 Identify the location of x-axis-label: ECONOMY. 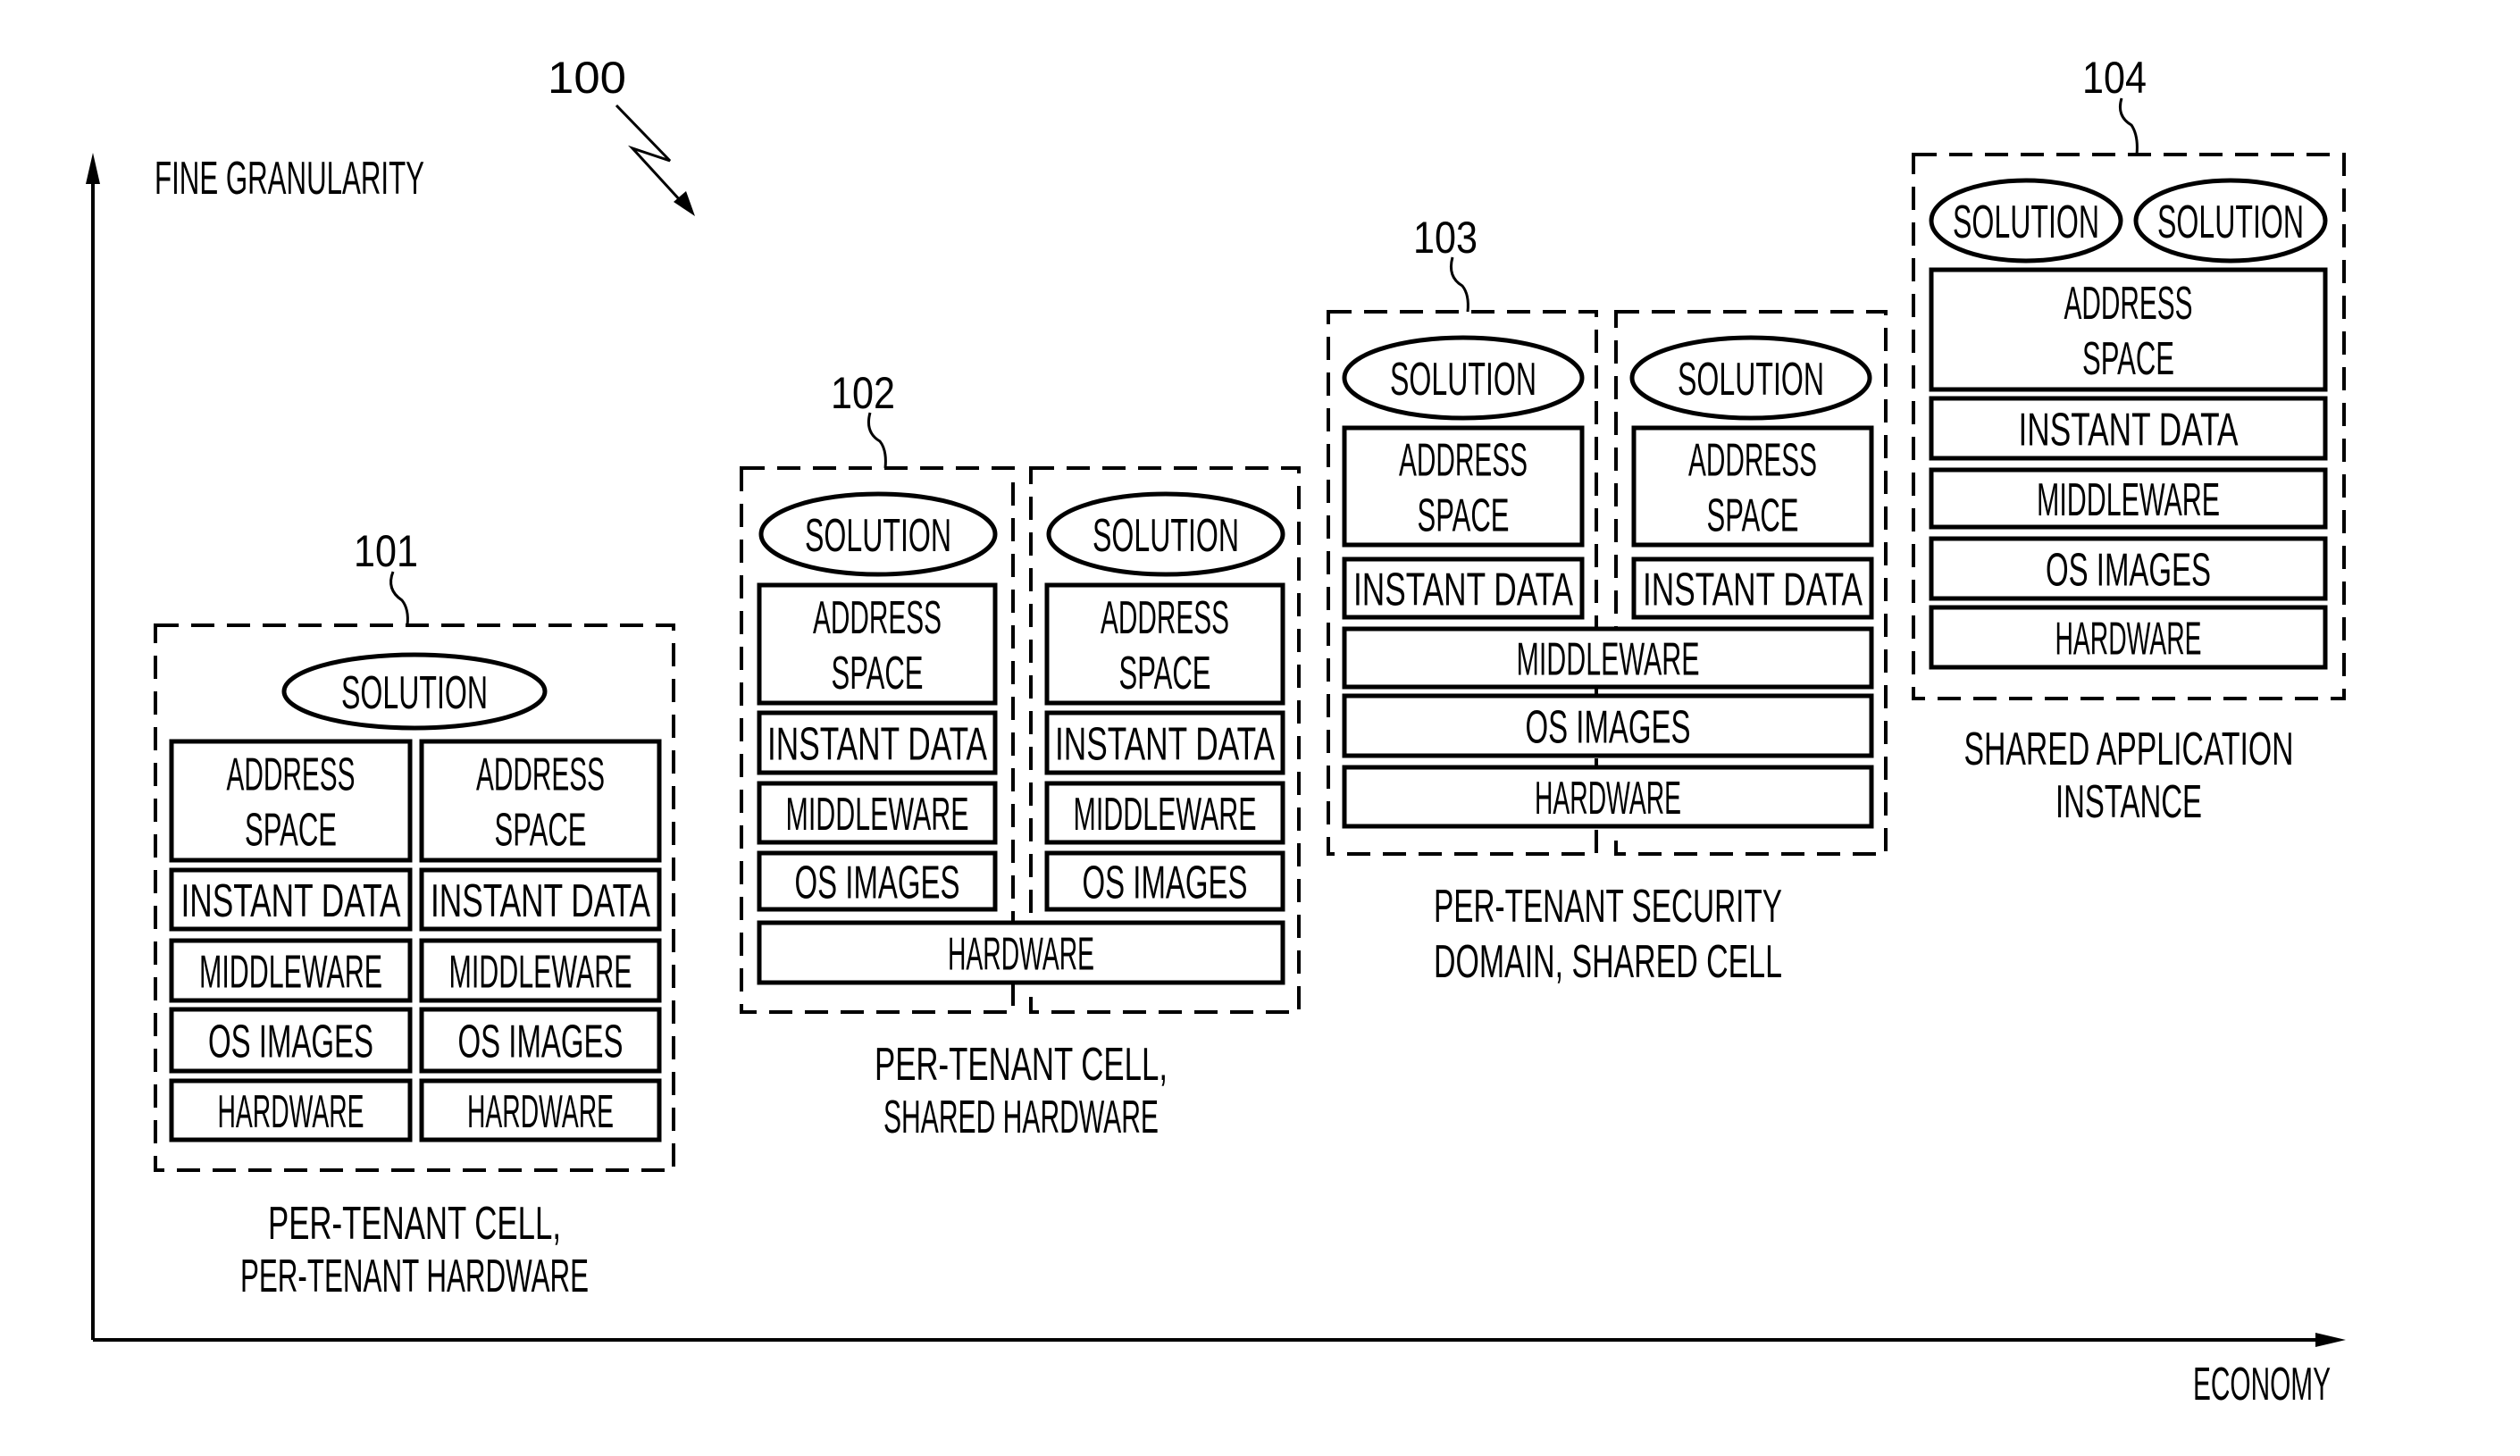
(2262, 1384).